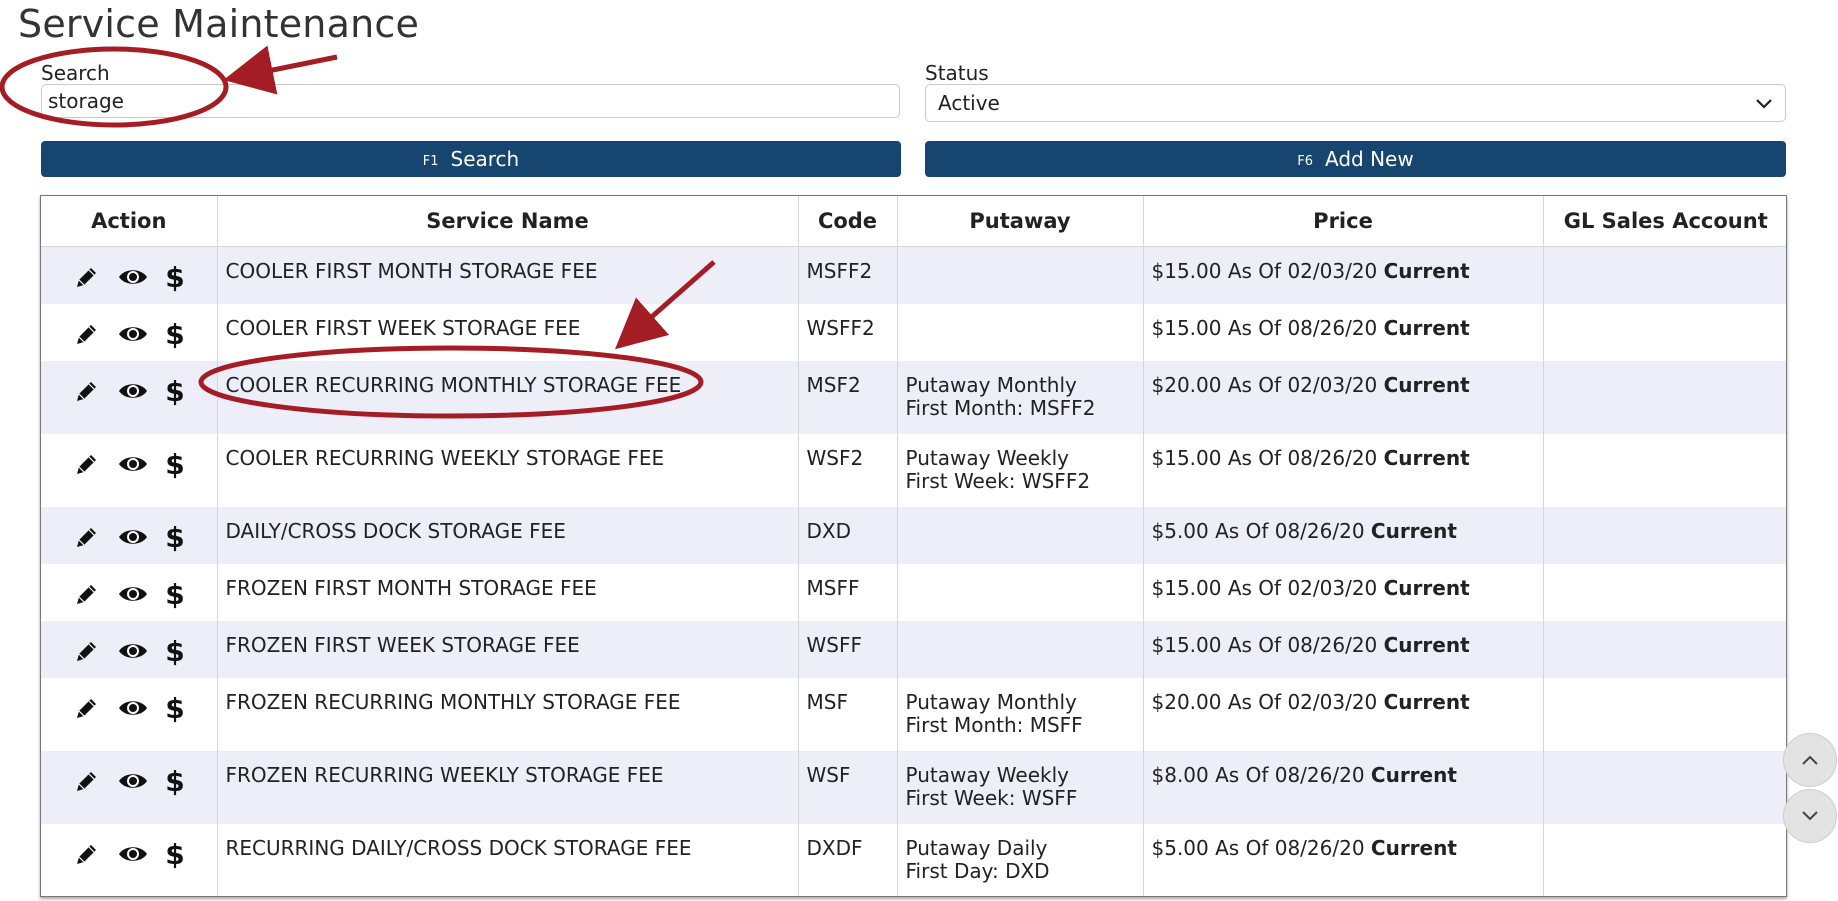  Describe the element at coordinates (1355, 103) in the screenshot. I see `status-select: Active` at that location.